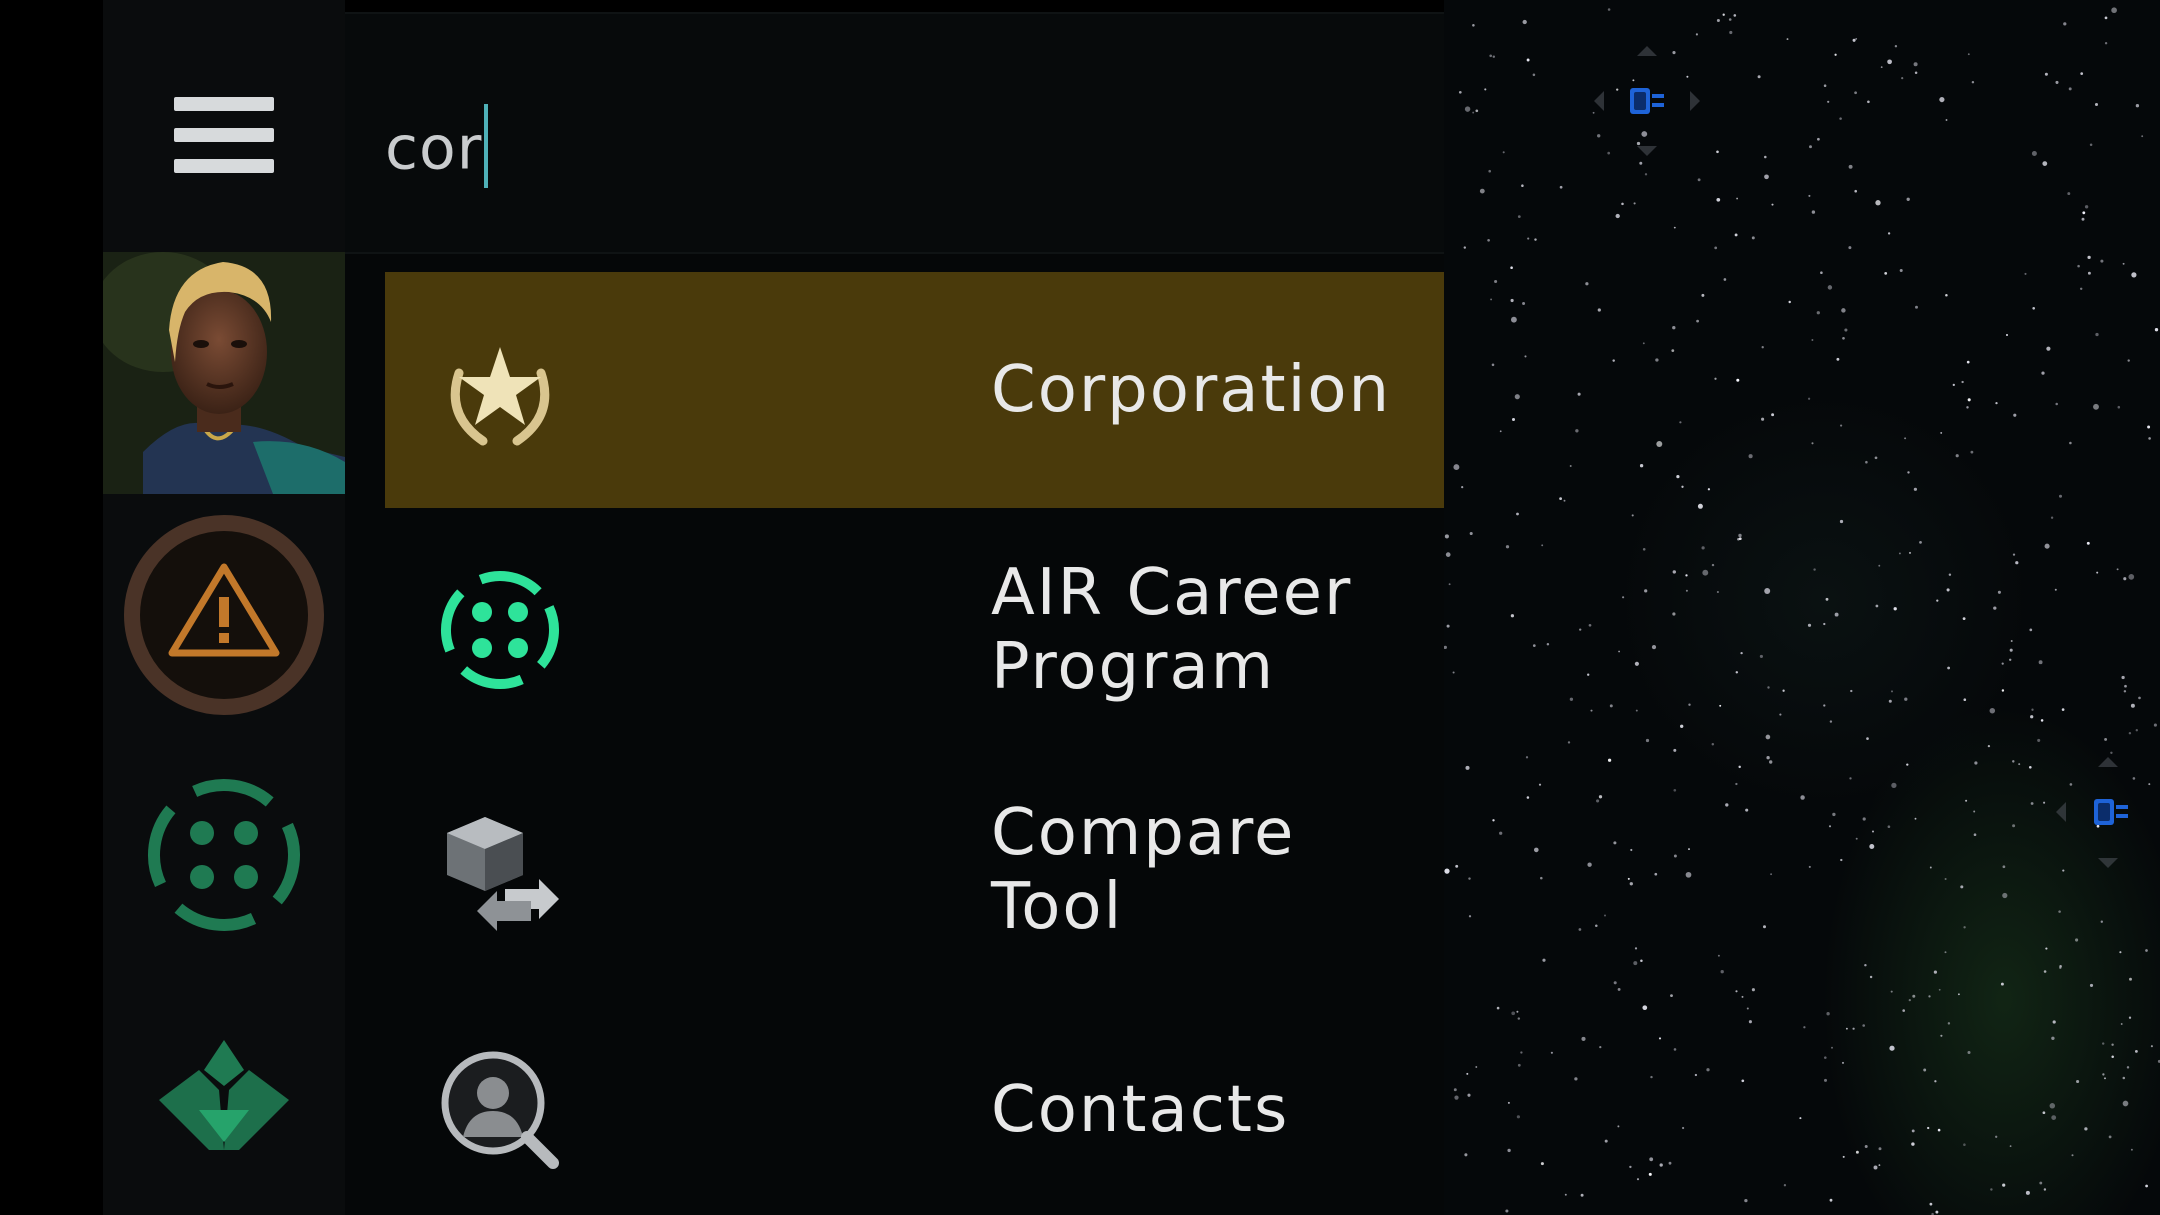 The height and width of the screenshot is (1215, 2160). I want to click on sidebar-item-air-career-program, so click(224, 855).